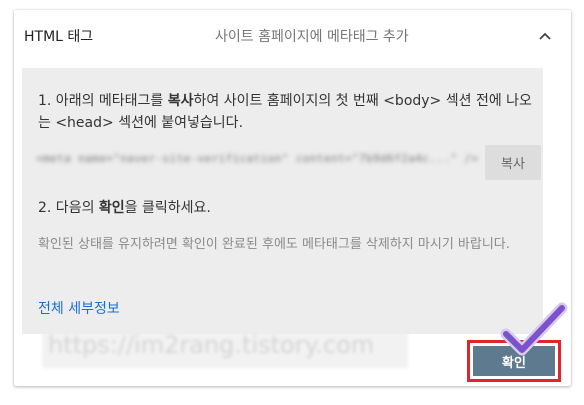 The height and width of the screenshot is (405, 584). Describe the element at coordinates (312, 37) in the screenshot. I see `header-subtitle: 사이트 홈페이지에 메타태그 추가` at that location.